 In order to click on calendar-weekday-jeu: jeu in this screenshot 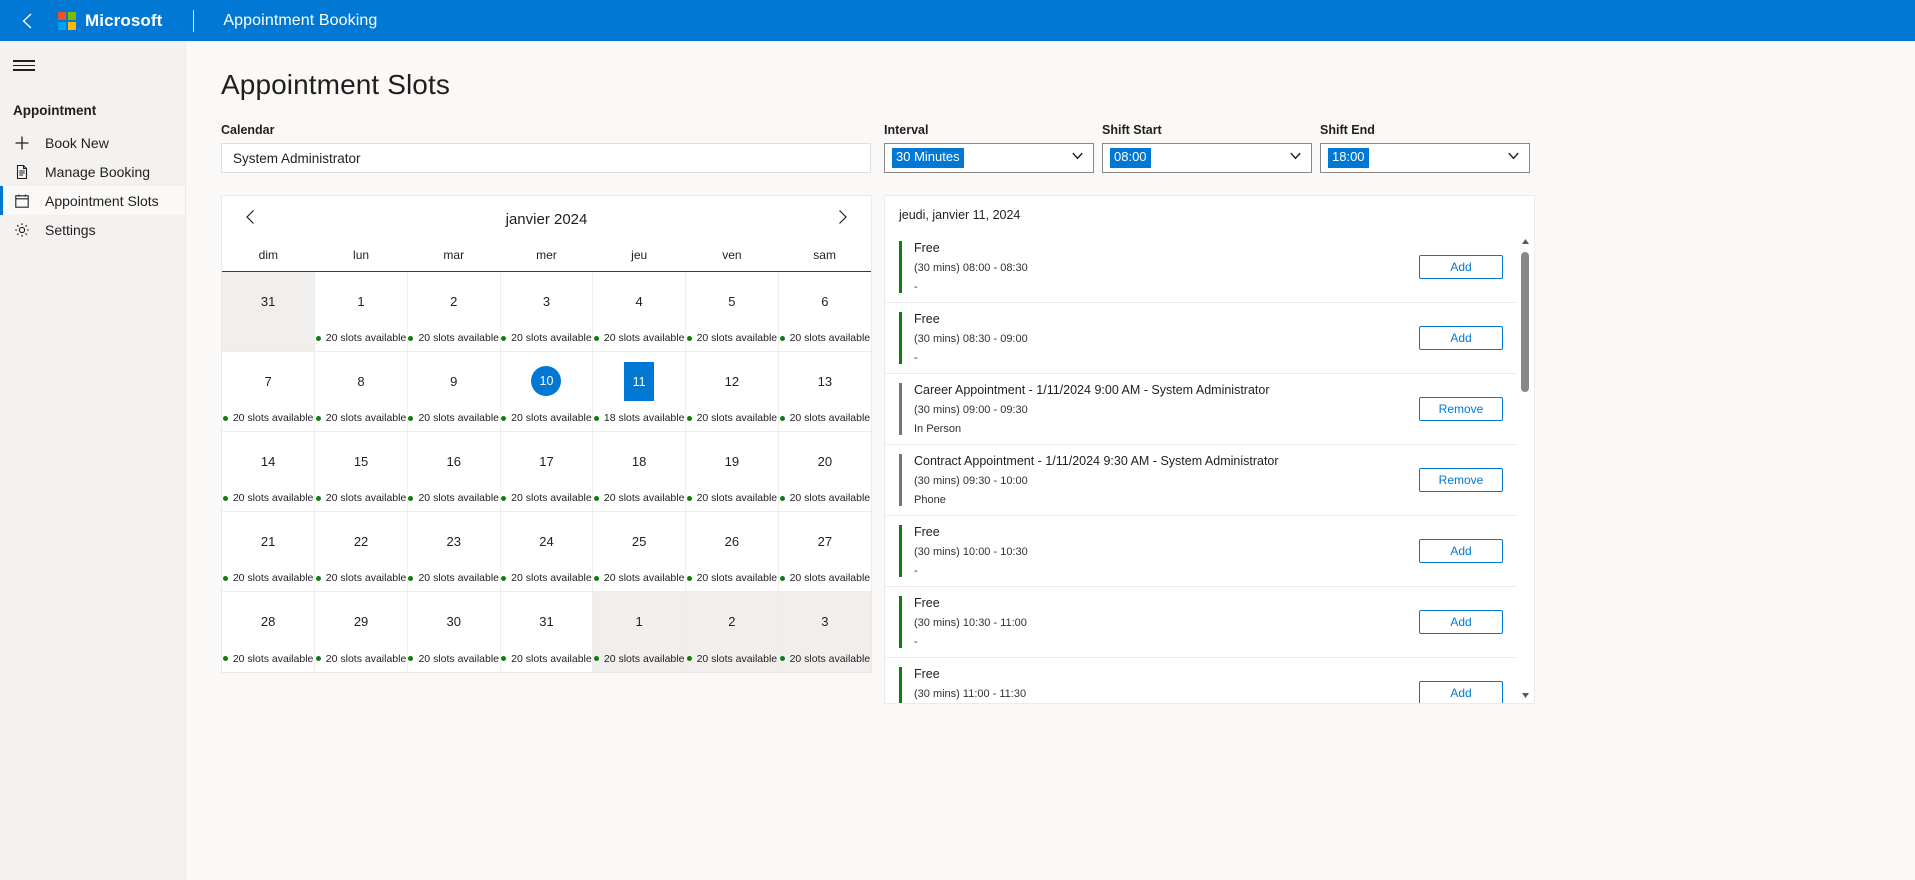, I will do `click(639, 257)`.